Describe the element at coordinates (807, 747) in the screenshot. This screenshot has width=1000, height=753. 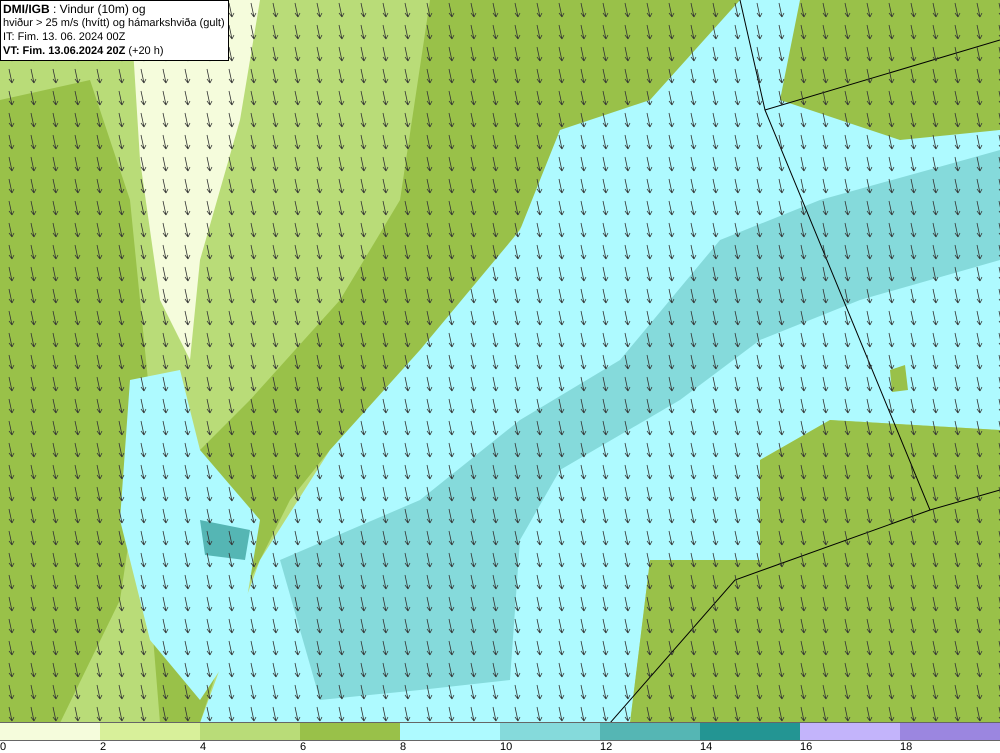
I see `tick-label: 16` at that location.